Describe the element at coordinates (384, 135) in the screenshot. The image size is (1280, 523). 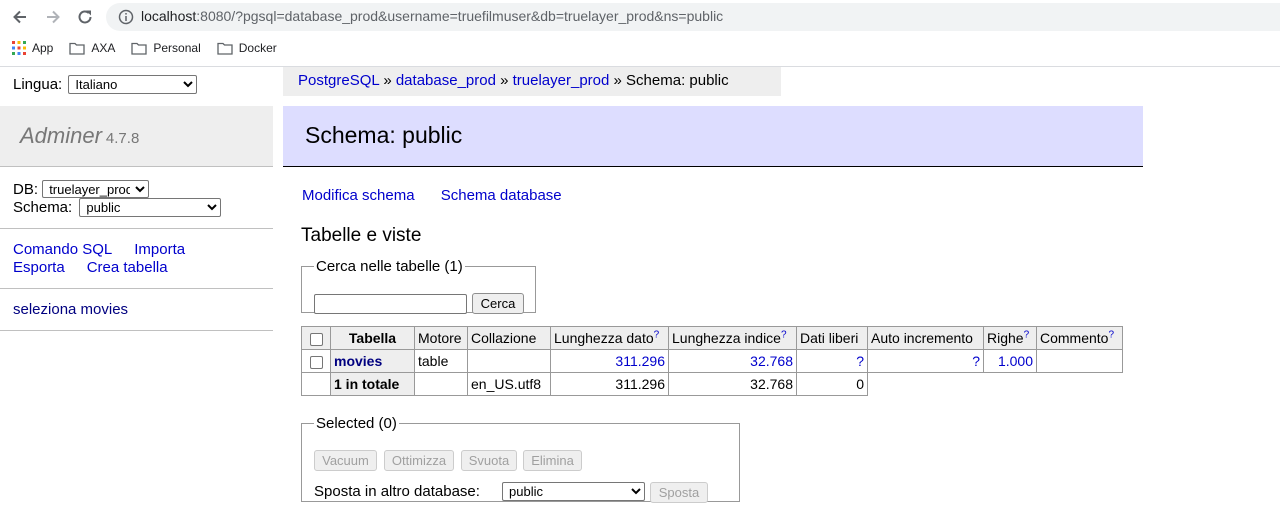
I see `page-title: Schema: public` at that location.